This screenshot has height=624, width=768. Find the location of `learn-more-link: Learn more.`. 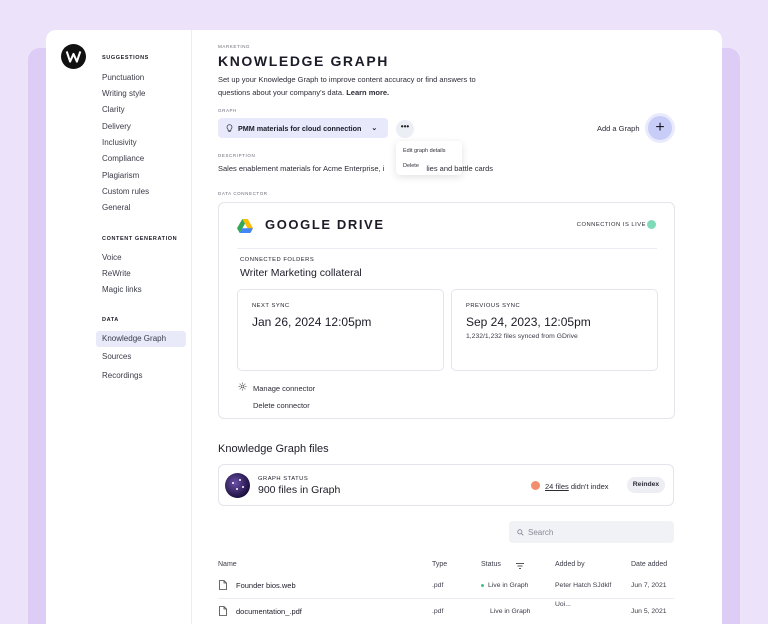

learn-more-link: Learn more. is located at coordinates (367, 92).